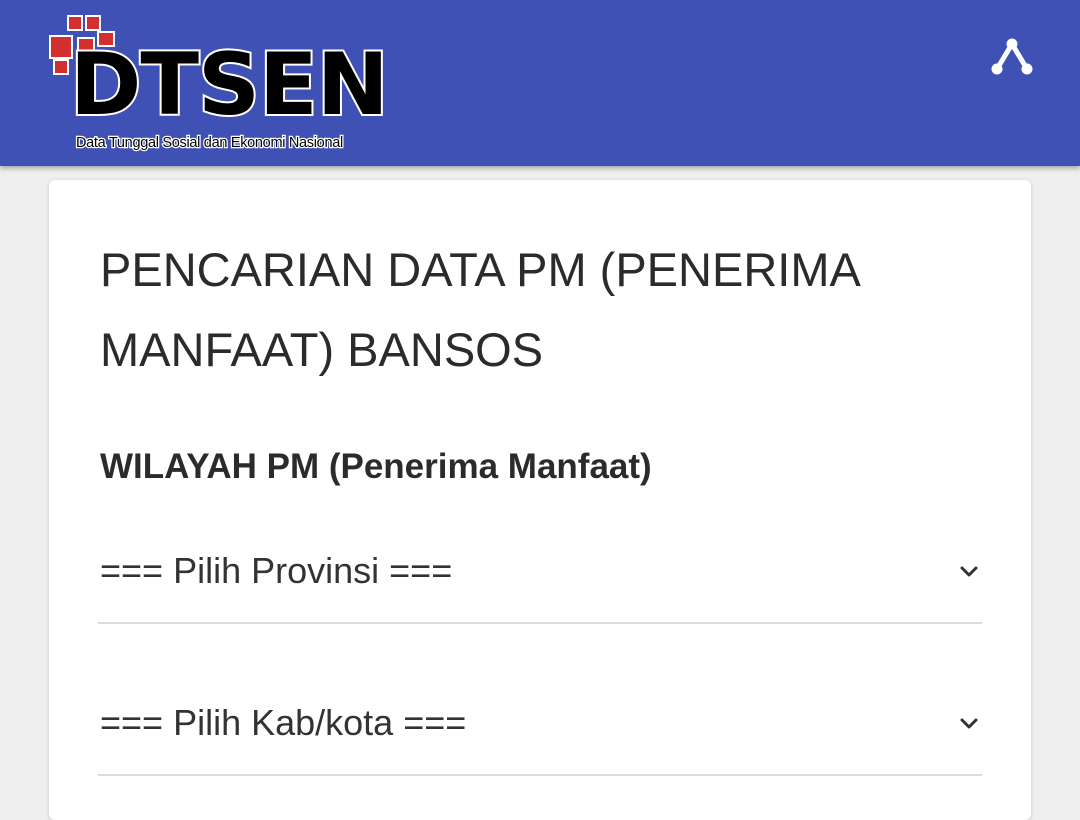 The height and width of the screenshot is (820, 1080). I want to click on city-select: === Pilih Kab/kota ===, so click(540, 732).